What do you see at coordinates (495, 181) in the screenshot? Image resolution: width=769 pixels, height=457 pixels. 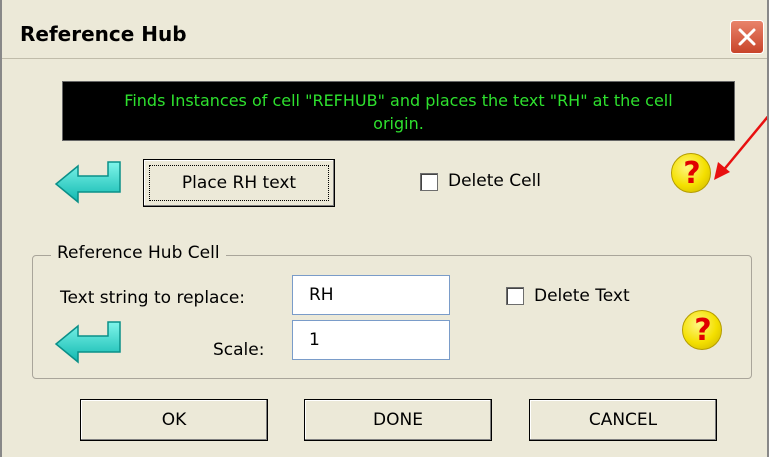 I see `delete-cell-label: Delete Cell` at bounding box center [495, 181].